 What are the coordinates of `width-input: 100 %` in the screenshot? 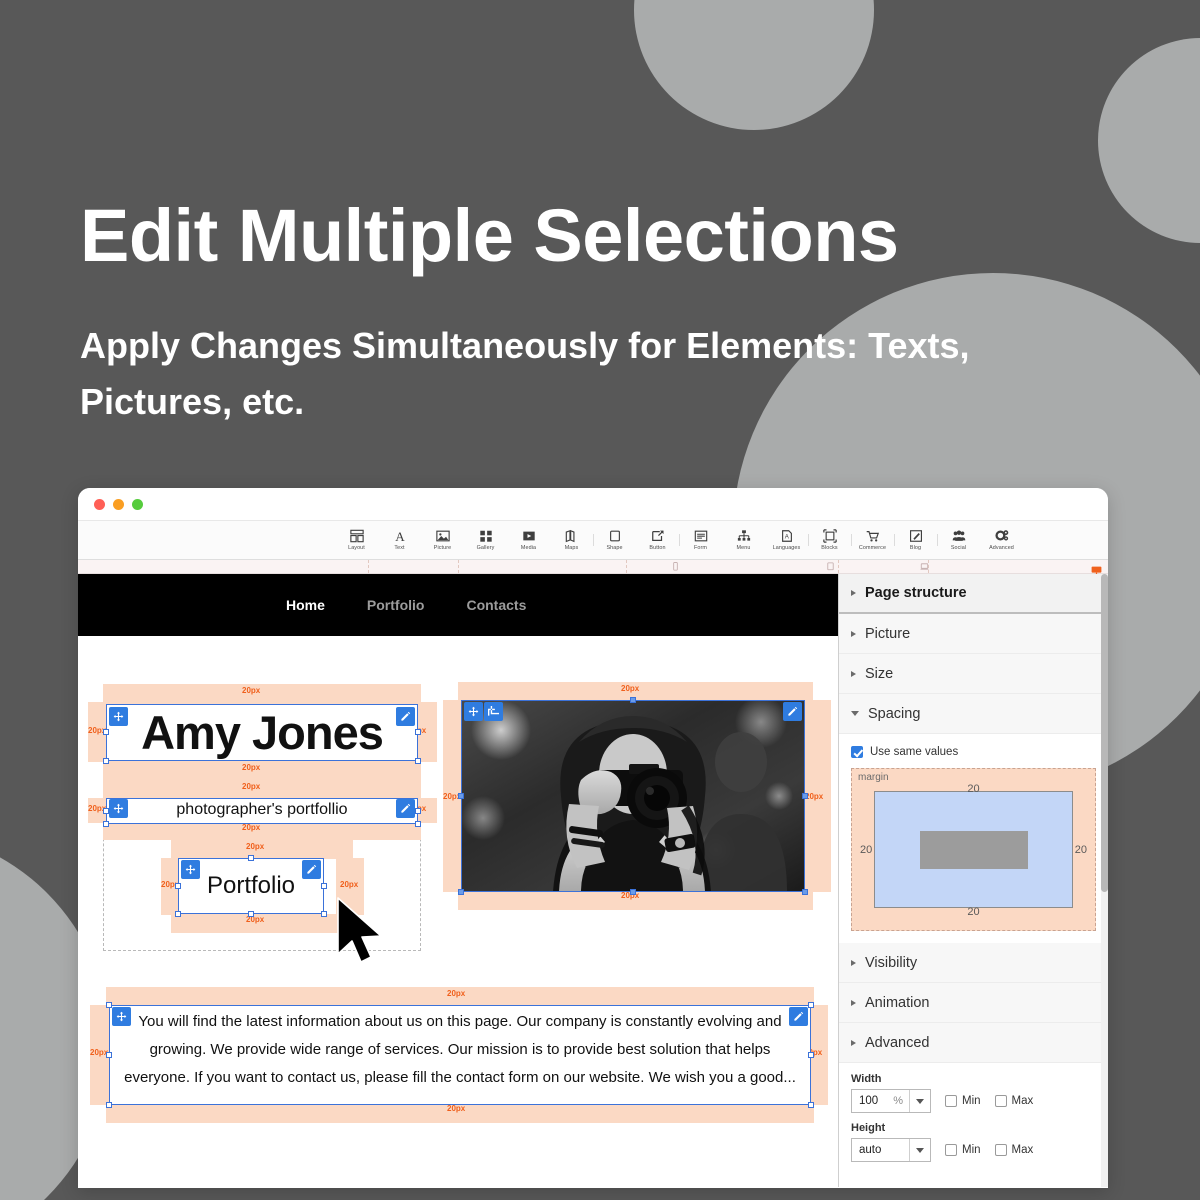 It's located at (891, 1101).